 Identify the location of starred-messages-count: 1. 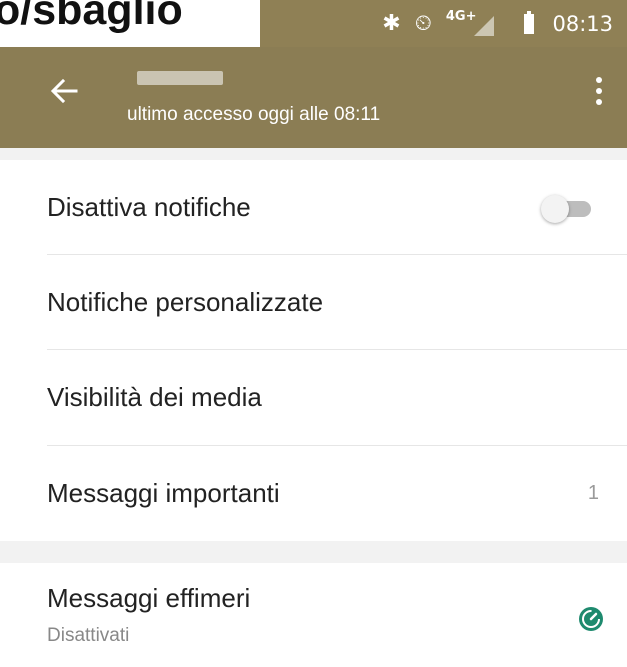
(593, 493).